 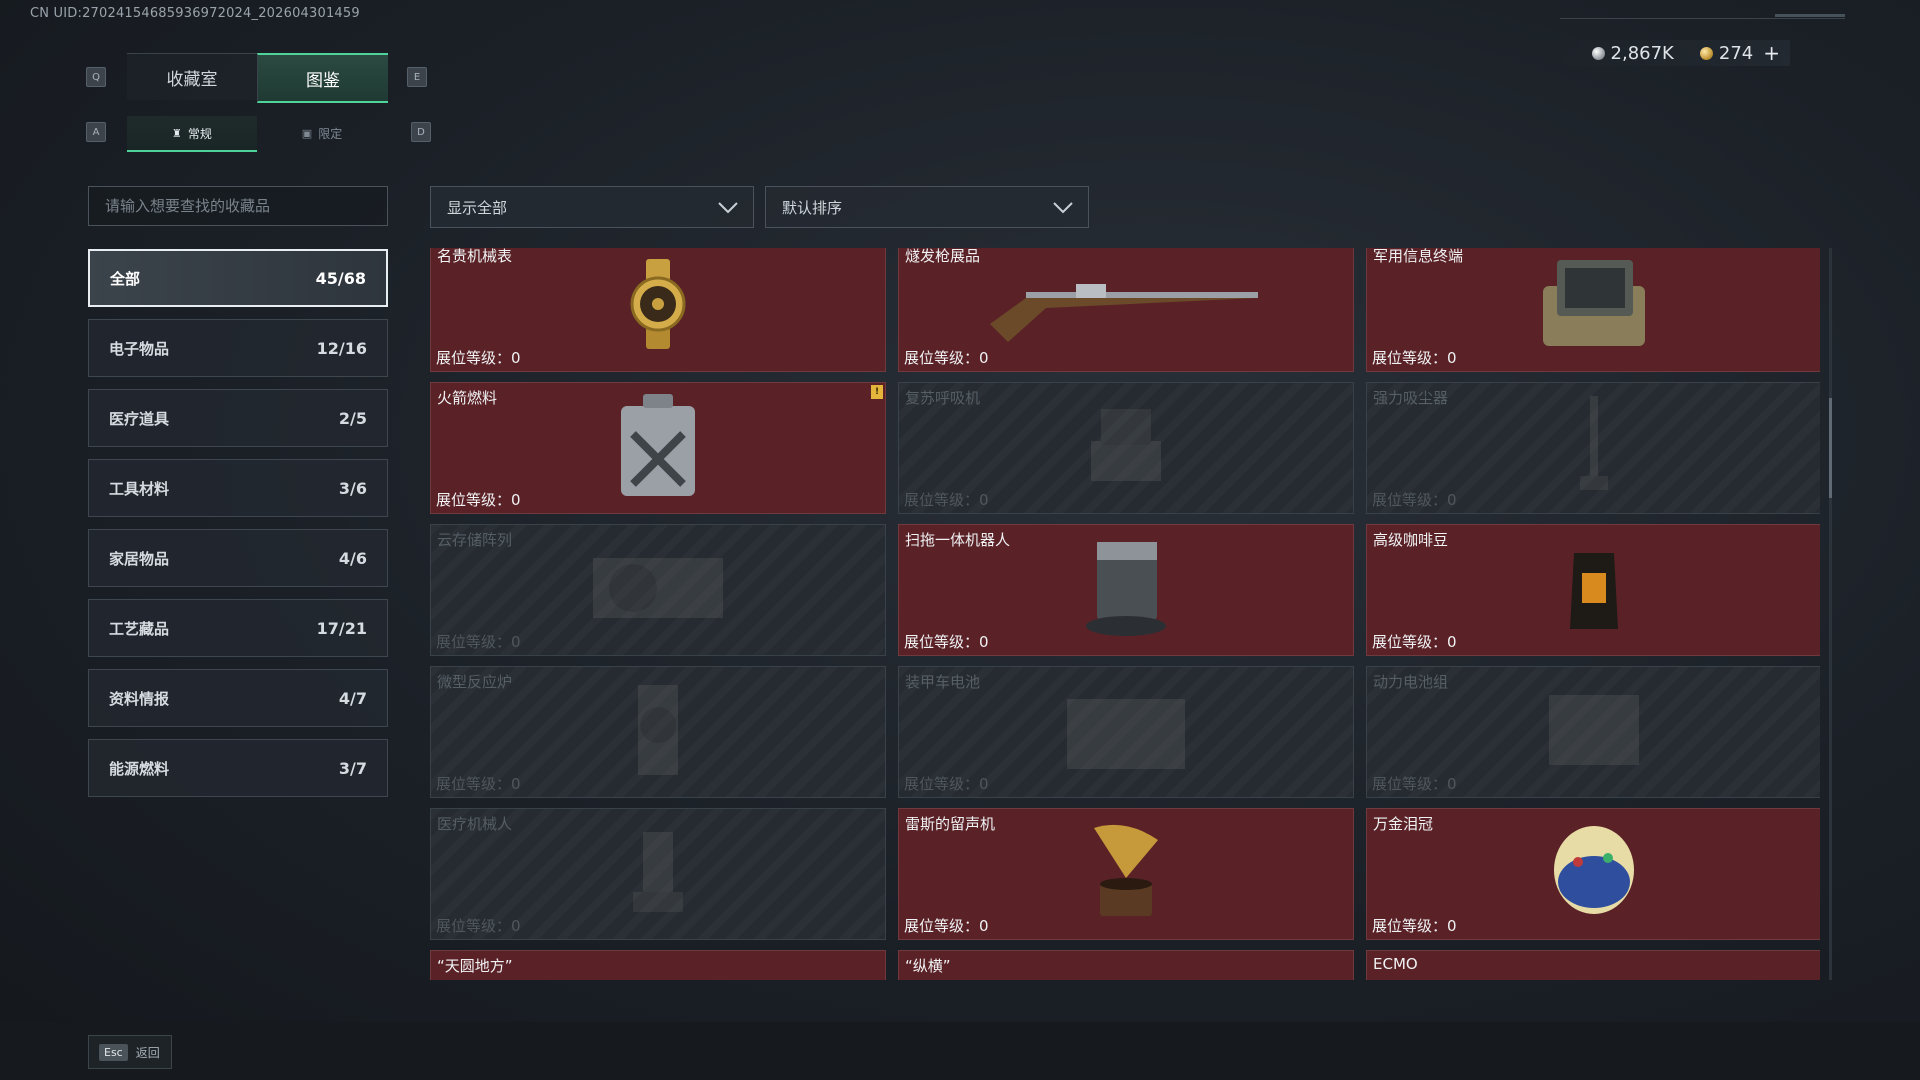 What do you see at coordinates (943, 682) in the screenshot?
I see `item-name: 装甲车电池` at bounding box center [943, 682].